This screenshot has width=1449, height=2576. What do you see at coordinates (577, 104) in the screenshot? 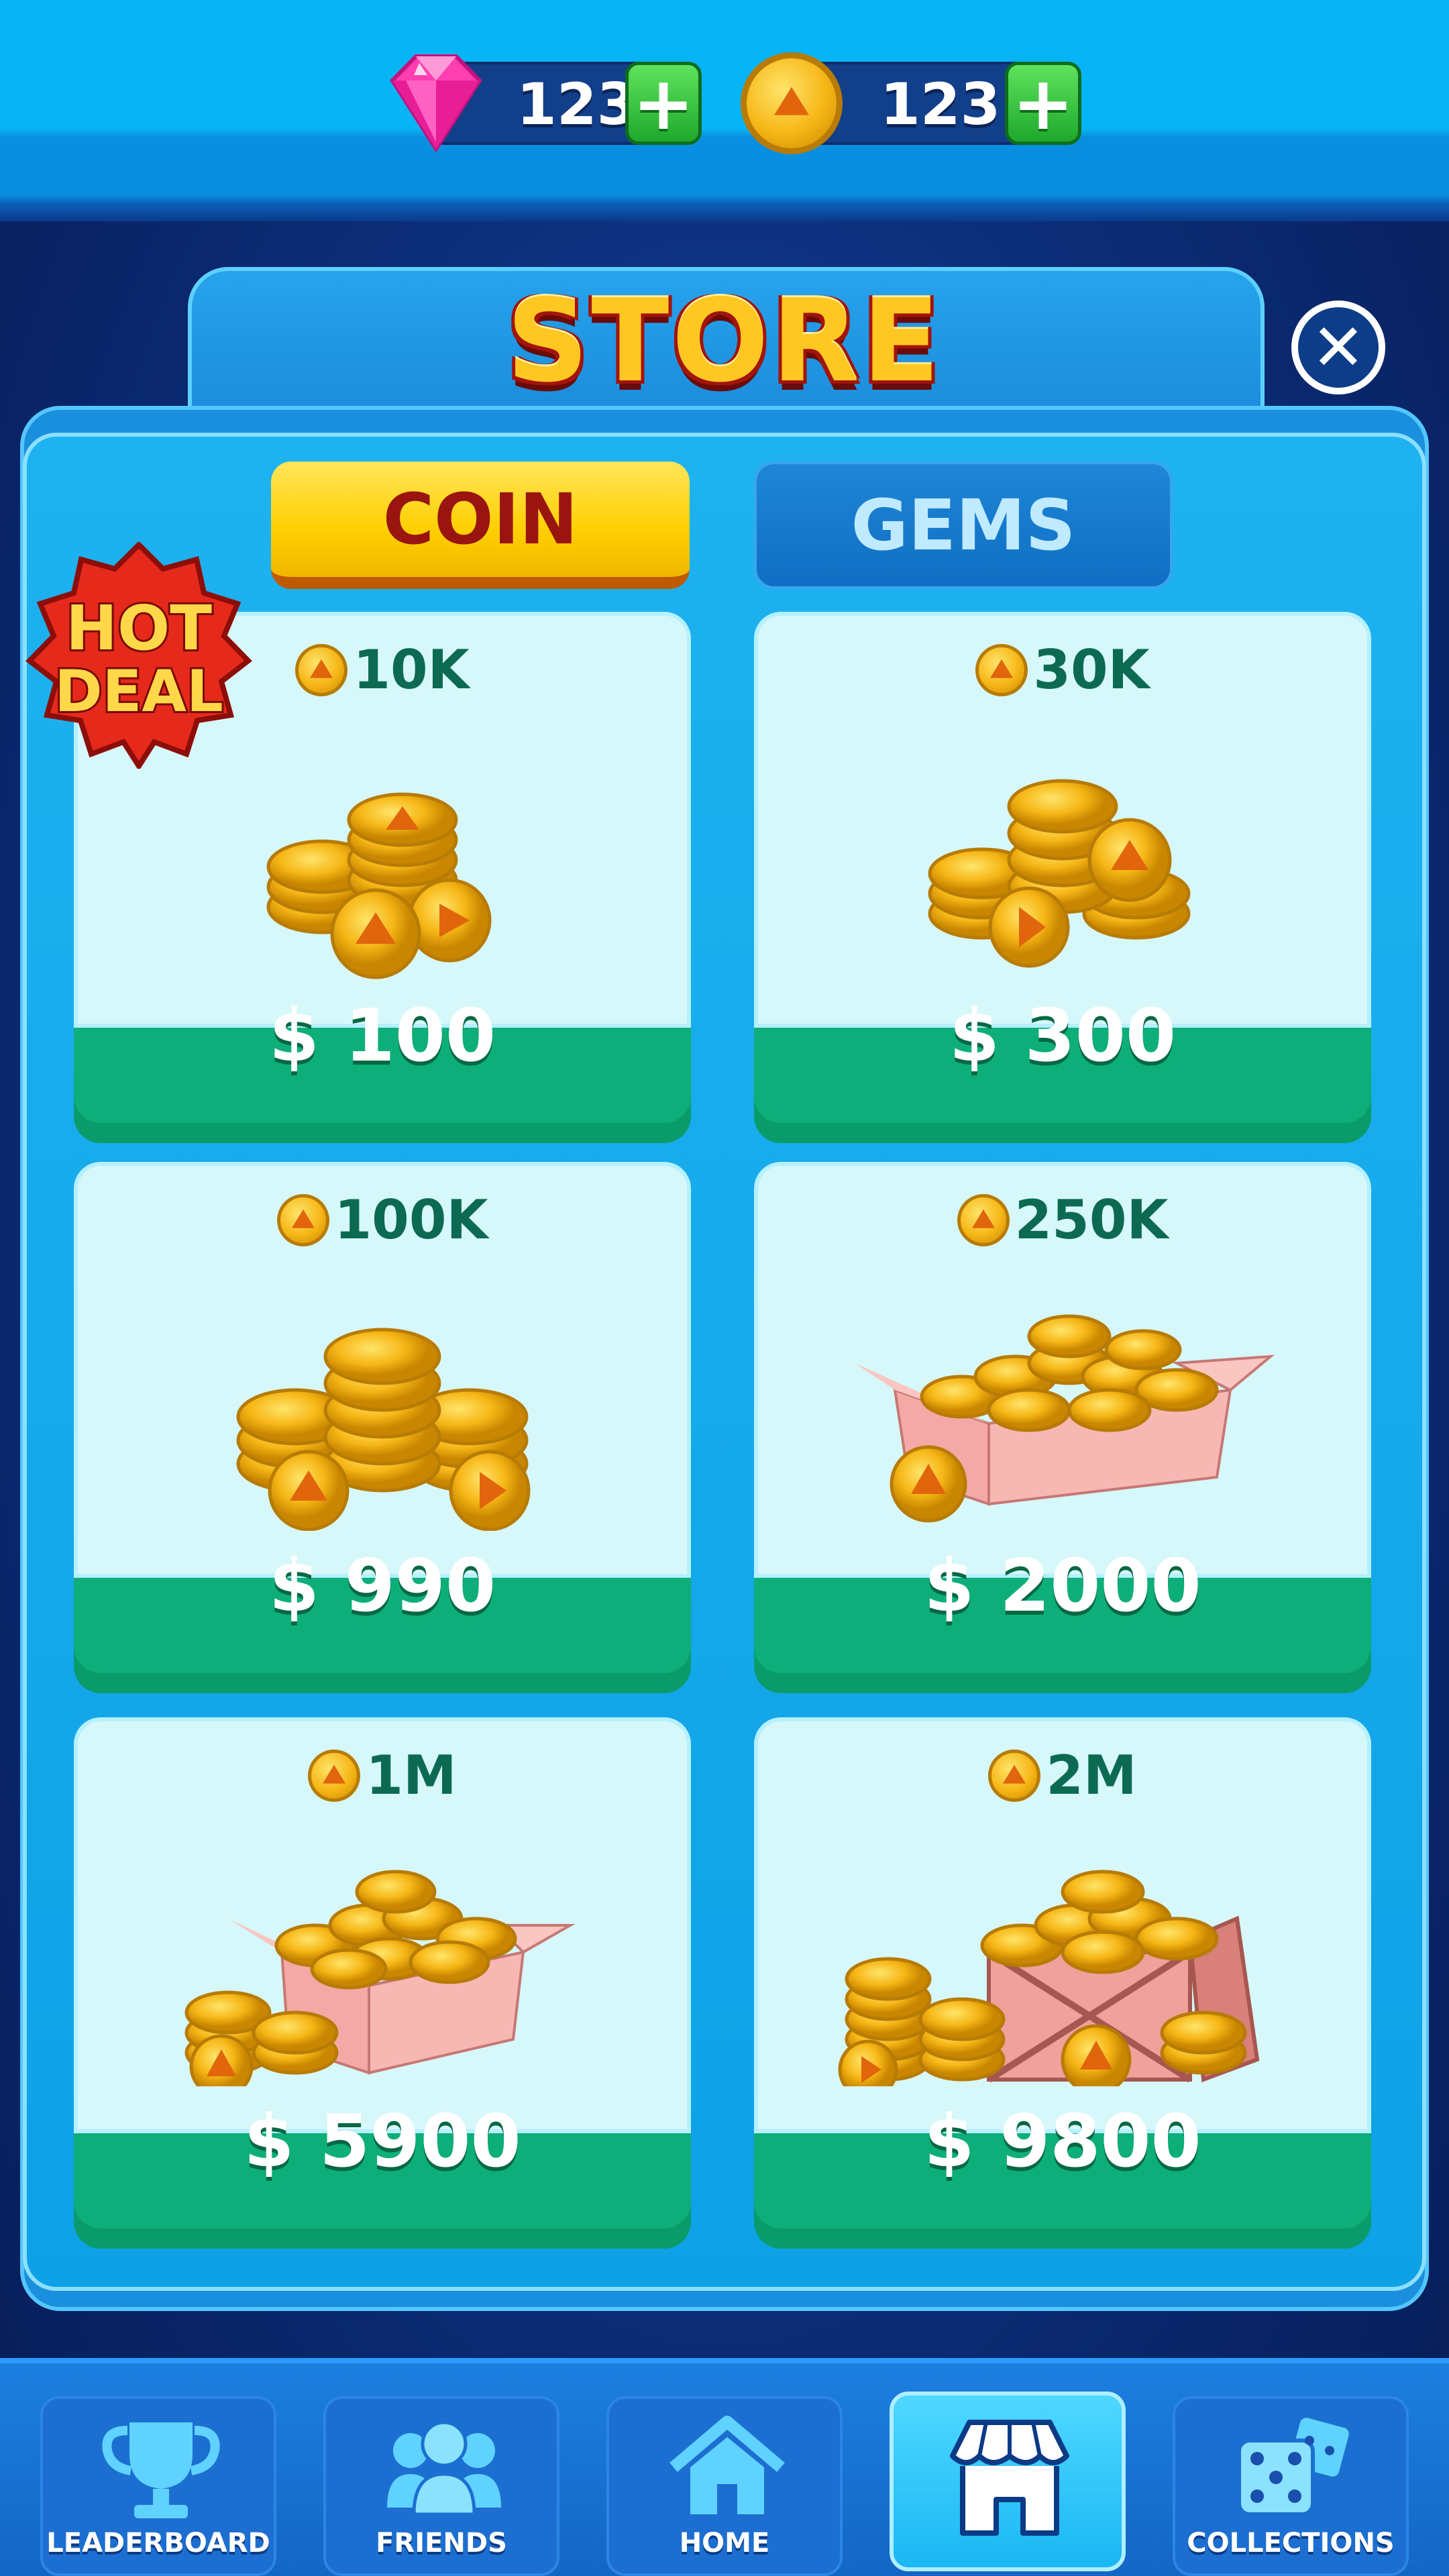
I see `gems-value: 123` at bounding box center [577, 104].